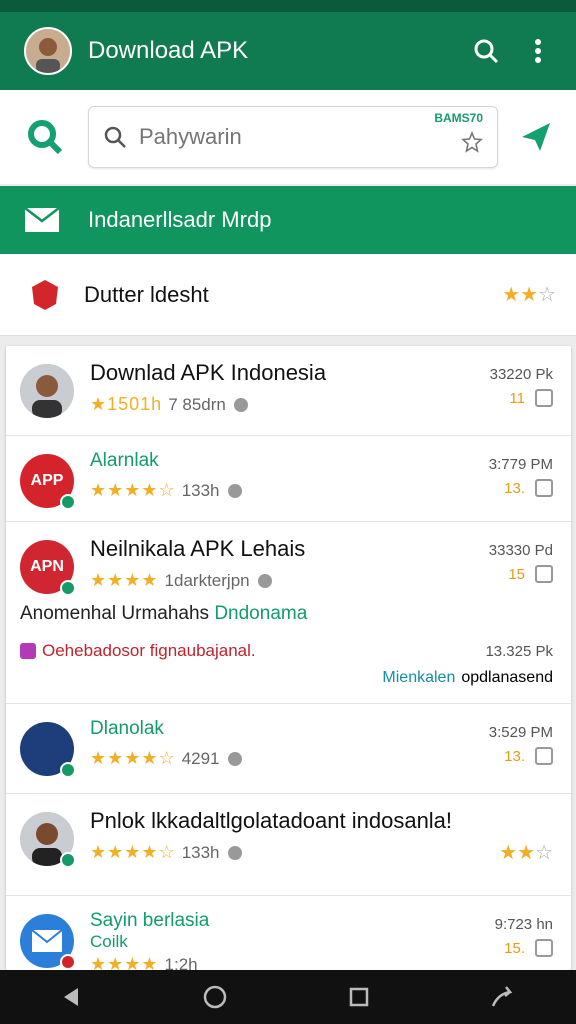 The height and width of the screenshot is (1024, 576). Describe the element at coordinates (149, 650) in the screenshot. I see `item-note: Oehebadosor fignaubajanal.` at that location.